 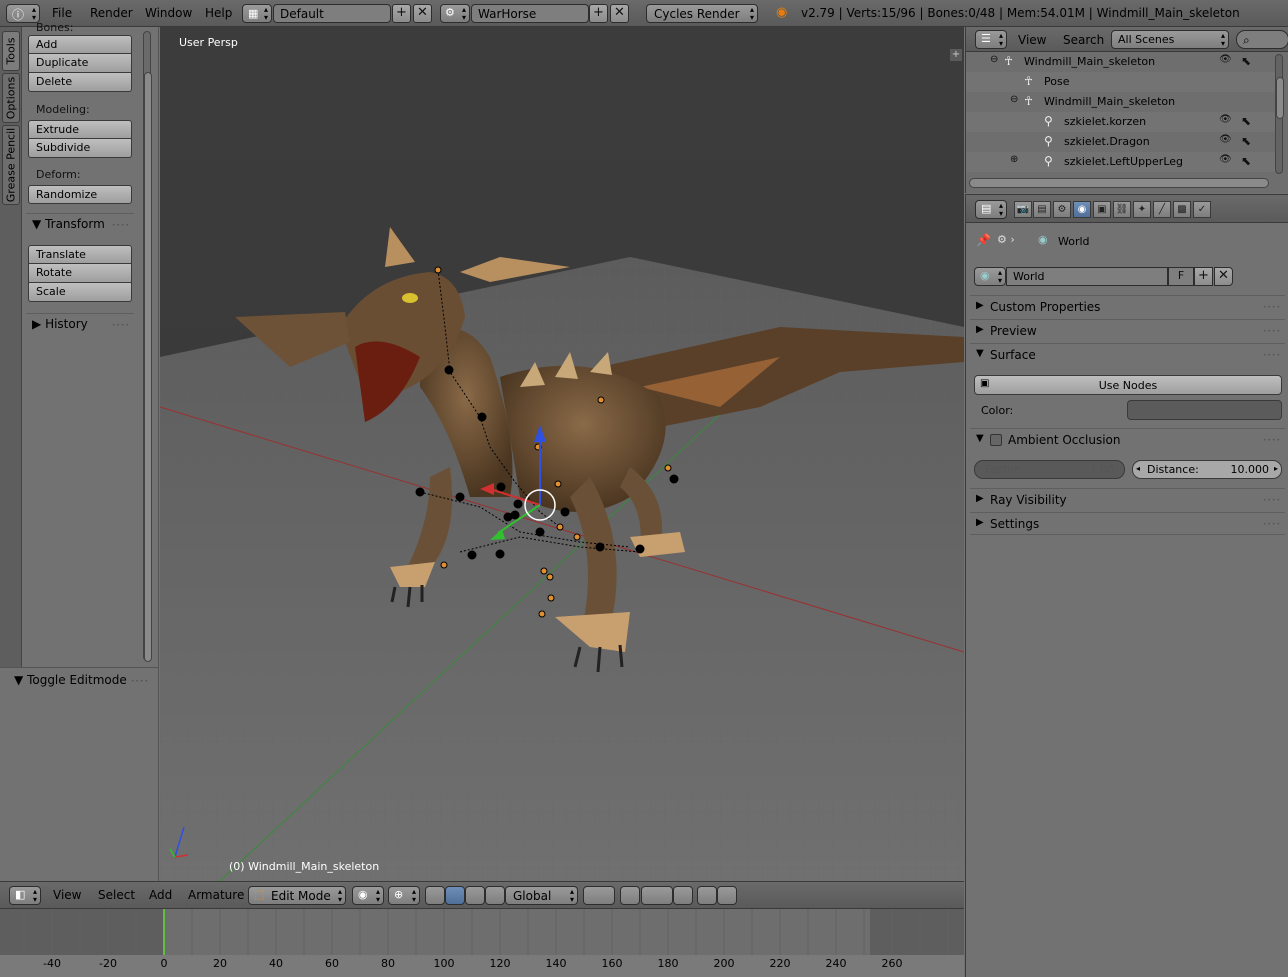 I want to click on screen-layout-selector: ▦ ▴ ▾, so click(x=257, y=13).